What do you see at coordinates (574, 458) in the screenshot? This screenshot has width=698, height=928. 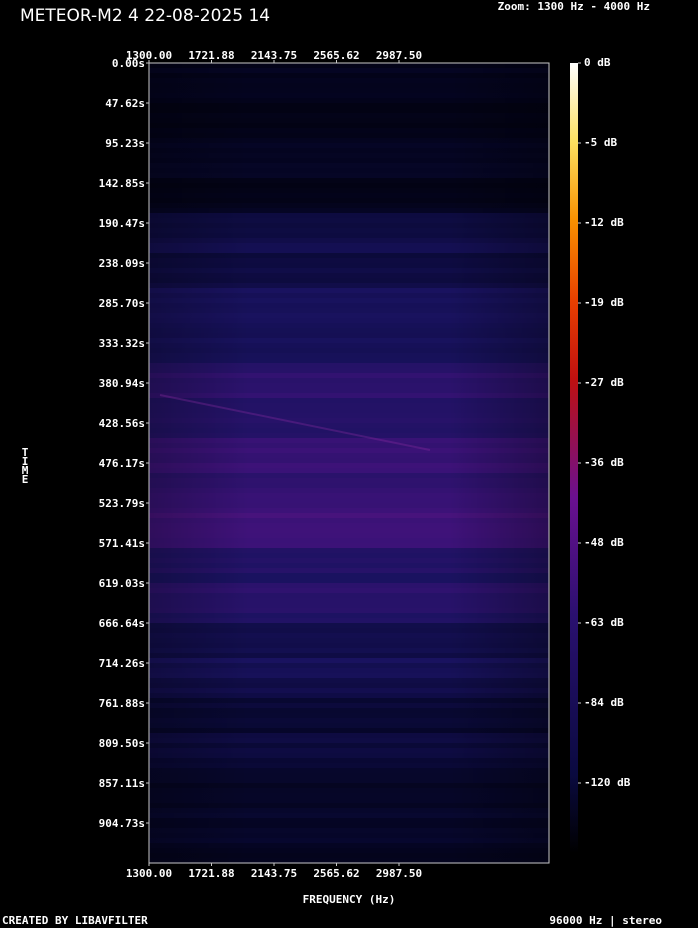 I see `colorbar` at bounding box center [574, 458].